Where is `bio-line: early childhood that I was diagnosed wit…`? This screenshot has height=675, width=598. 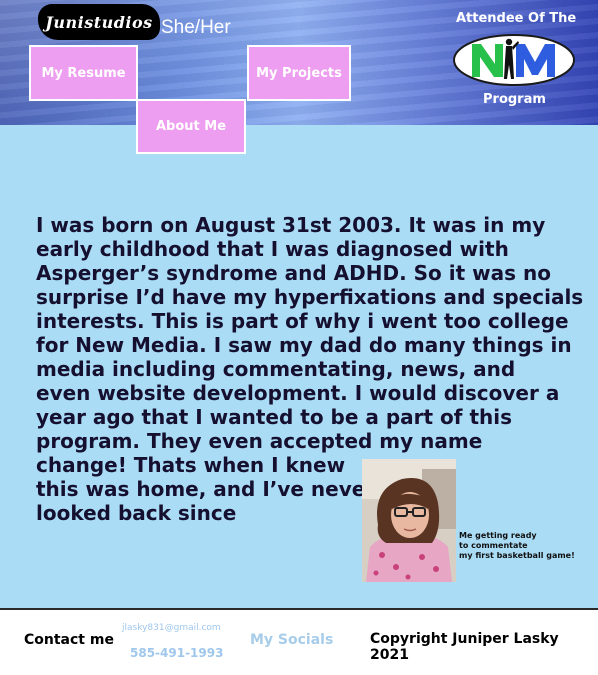 bio-line: early childhood that I was diagnosed wit… is located at coordinates (272, 249).